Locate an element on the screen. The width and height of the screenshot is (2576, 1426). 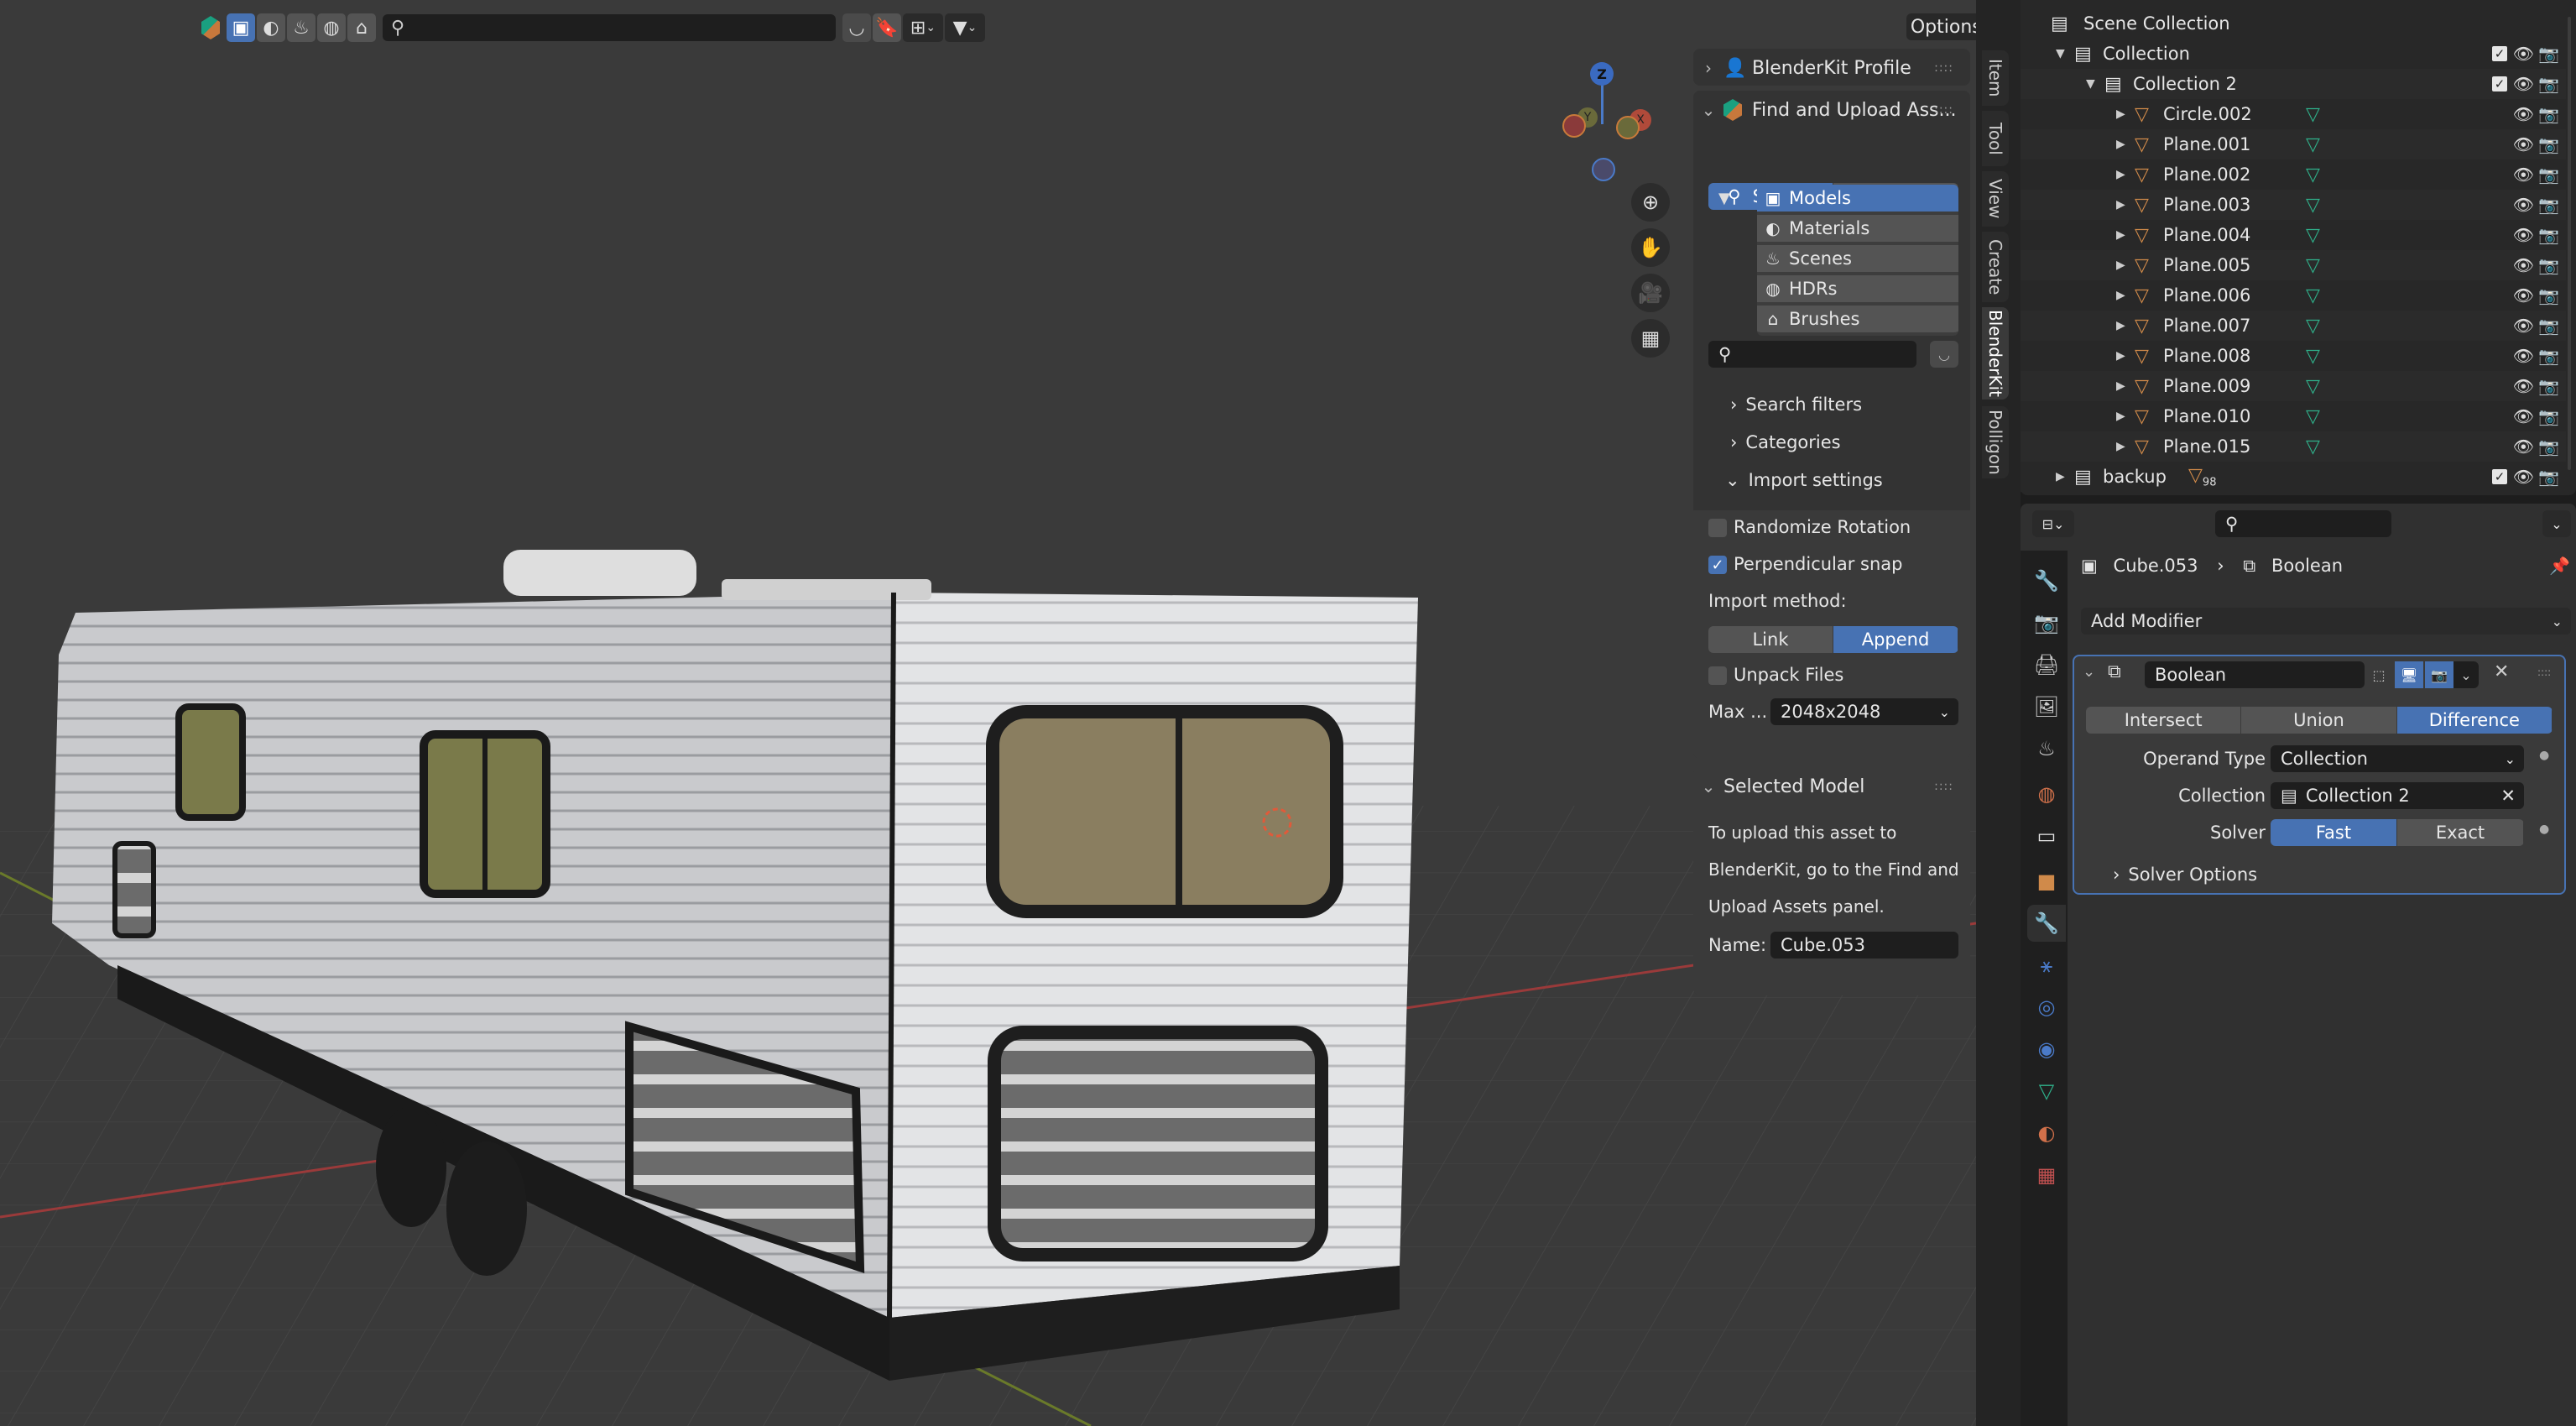
camera-view-button: 🎥 is located at coordinates (1650, 293).